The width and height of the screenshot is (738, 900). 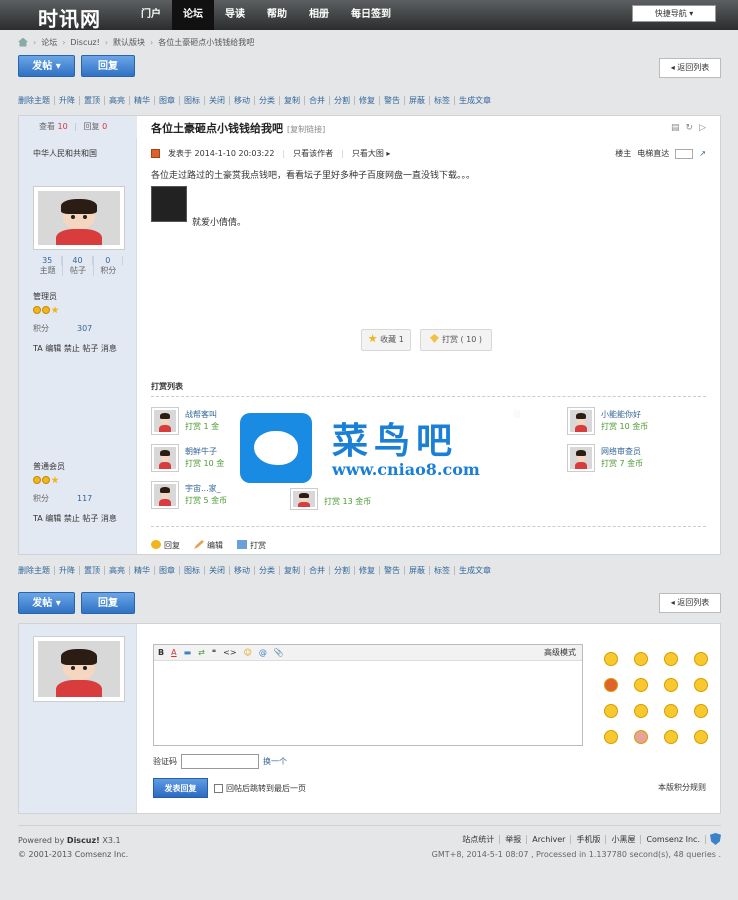 What do you see at coordinates (208, 545) in the screenshot?
I see `edit-action: 编辑` at bounding box center [208, 545].